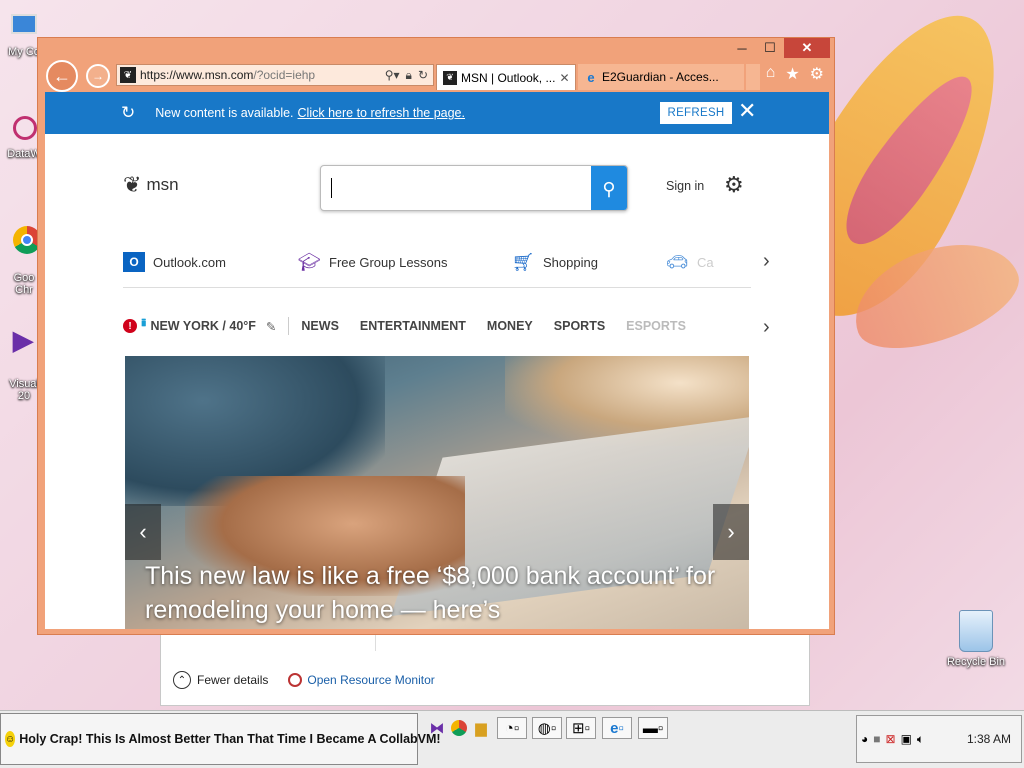  What do you see at coordinates (423, 75) in the screenshot?
I see `refresh-icon: ↻` at bounding box center [423, 75].